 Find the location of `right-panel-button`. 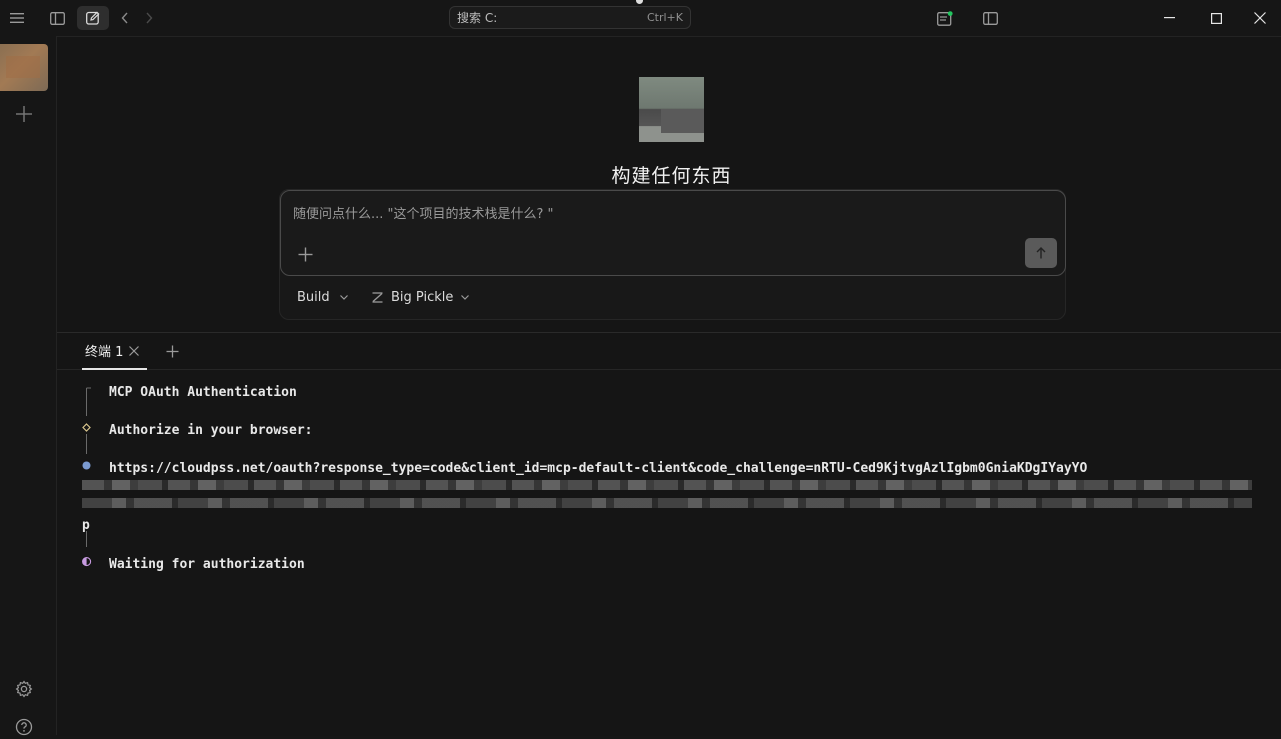

right-panel-button is located at coordinates (990, 18).